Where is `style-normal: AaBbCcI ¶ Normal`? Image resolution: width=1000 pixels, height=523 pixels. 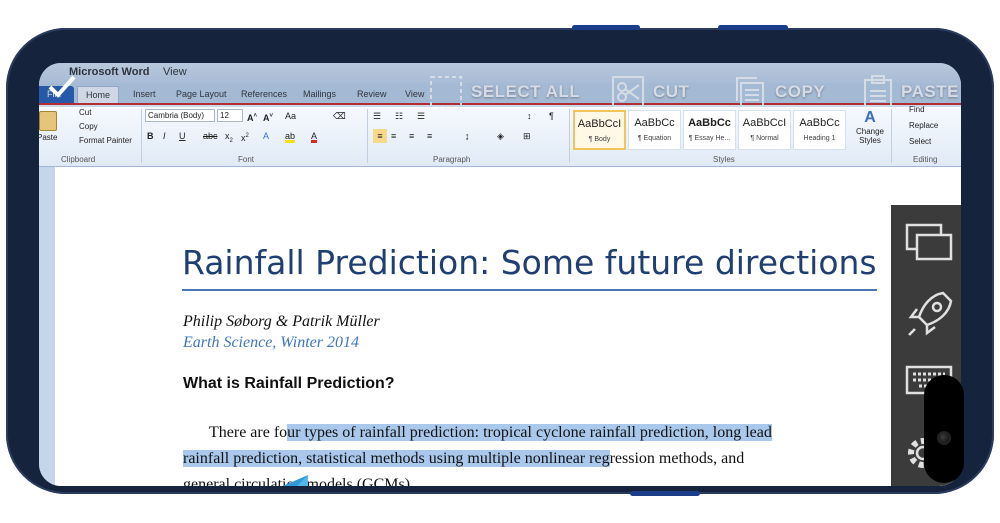
style-normal: AaBbCcI ¶ Normal is located at coordinates (764, 130).